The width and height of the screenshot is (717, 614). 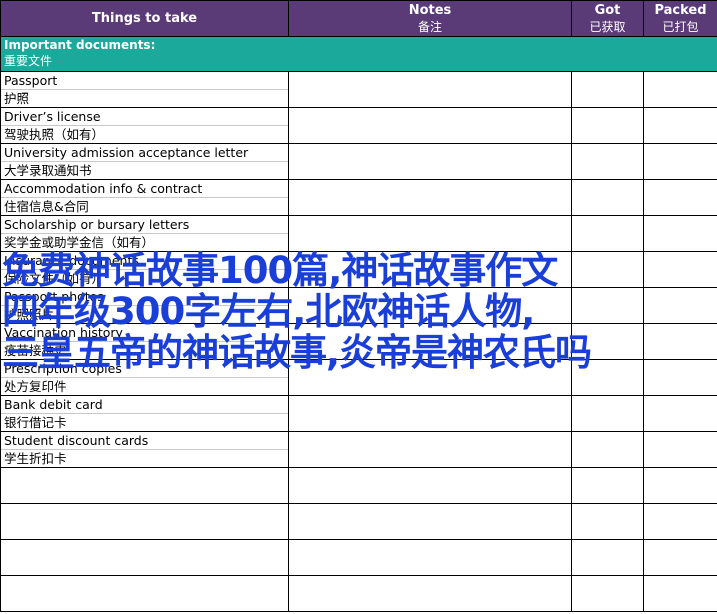 I want to click on item-label-en: Prescription copies, so click(x=144, y=369).